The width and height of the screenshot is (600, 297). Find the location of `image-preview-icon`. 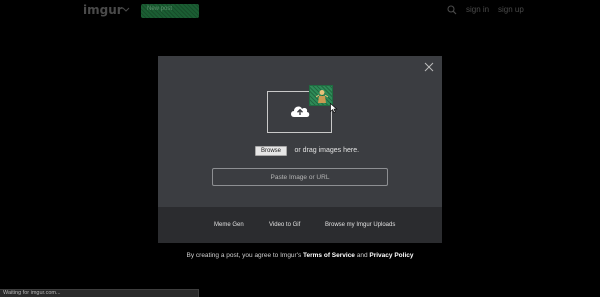

image-preview-icon is located at coordinates (322, 96).